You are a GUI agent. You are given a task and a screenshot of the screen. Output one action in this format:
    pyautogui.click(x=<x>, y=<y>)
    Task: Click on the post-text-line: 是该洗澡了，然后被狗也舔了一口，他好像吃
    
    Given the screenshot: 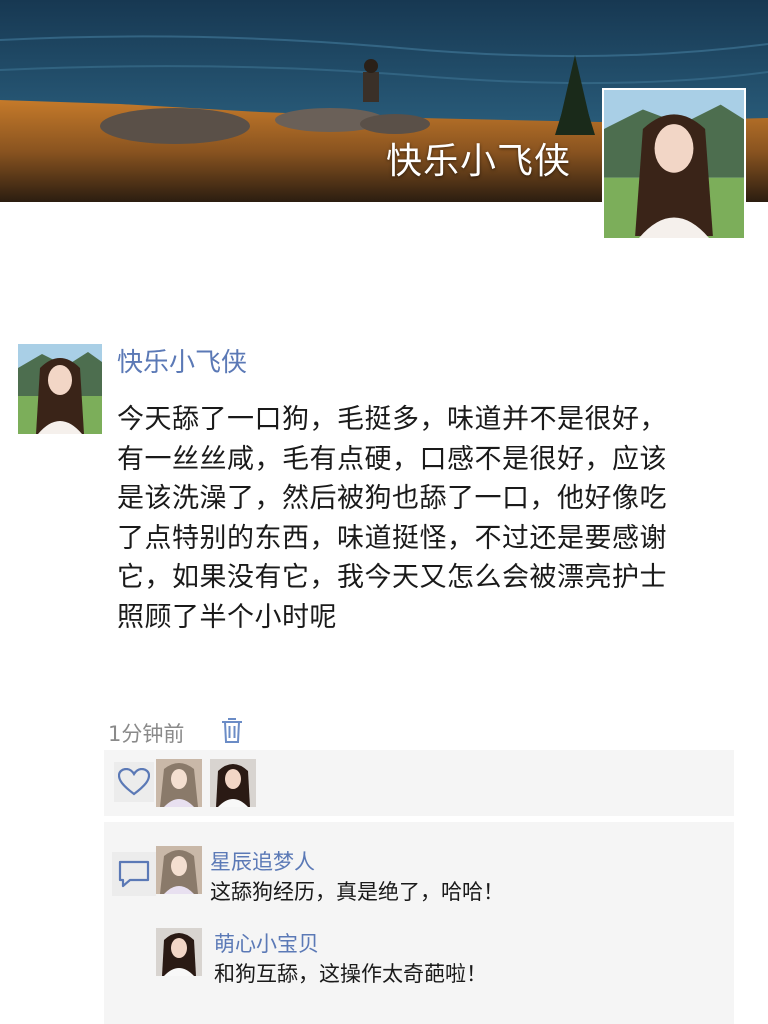 What is the action you would take?
    pyautogui.click(x=392, y=498)
    